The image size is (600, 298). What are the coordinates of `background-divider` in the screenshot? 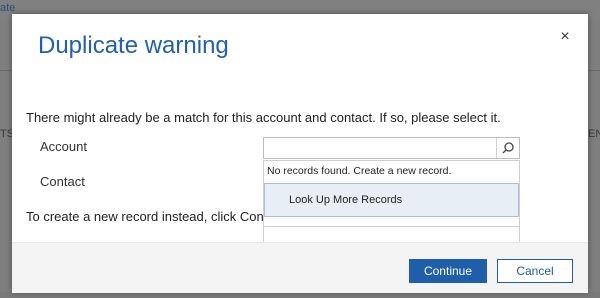 It's located at (593, 70).